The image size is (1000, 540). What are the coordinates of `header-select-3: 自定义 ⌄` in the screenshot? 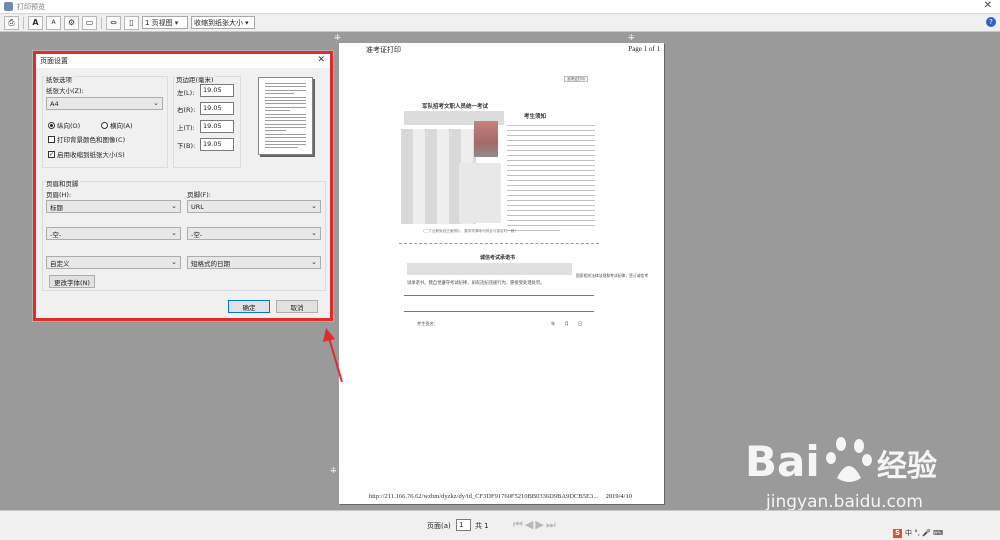 It's located at (113, 262).